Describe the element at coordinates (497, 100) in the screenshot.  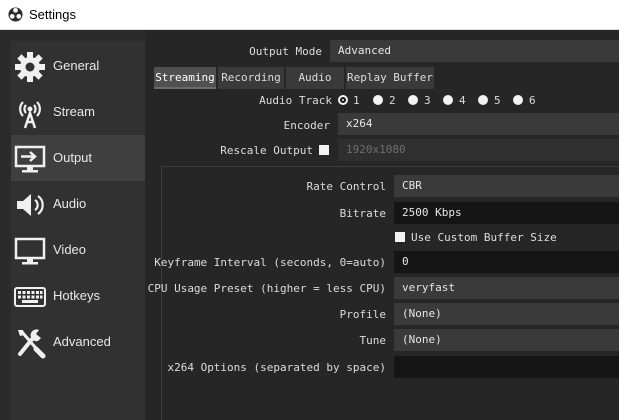
I see `audio-track-option-label: 5` at that location.